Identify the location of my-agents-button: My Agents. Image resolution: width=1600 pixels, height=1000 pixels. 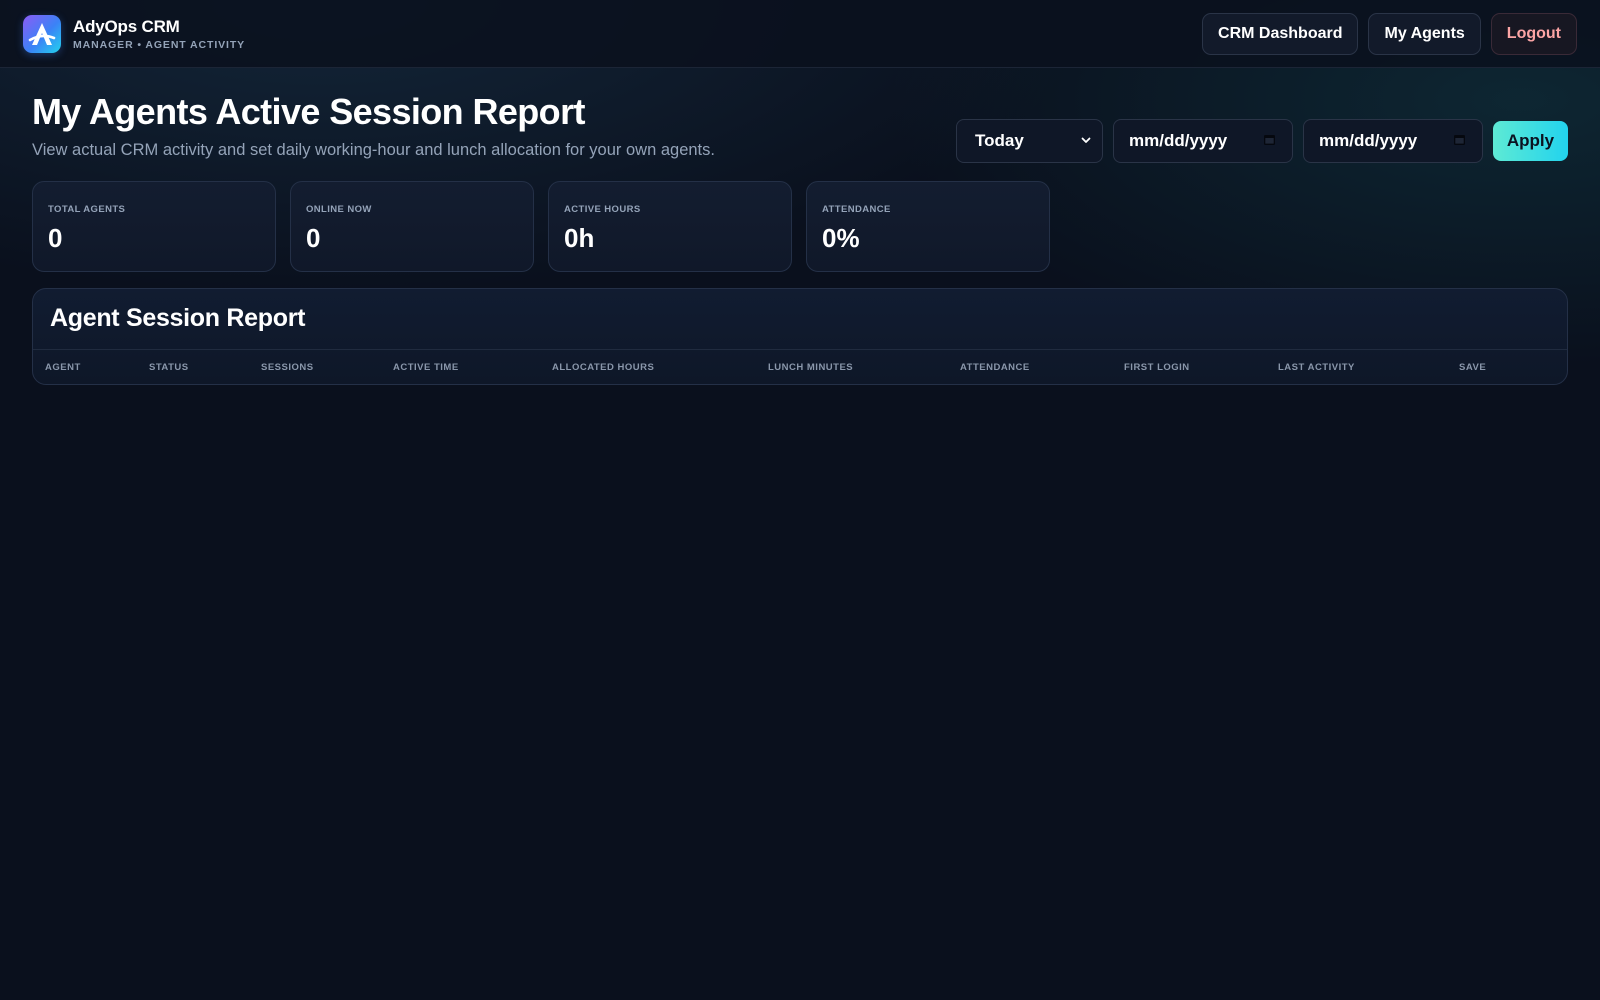
(1424, 34).